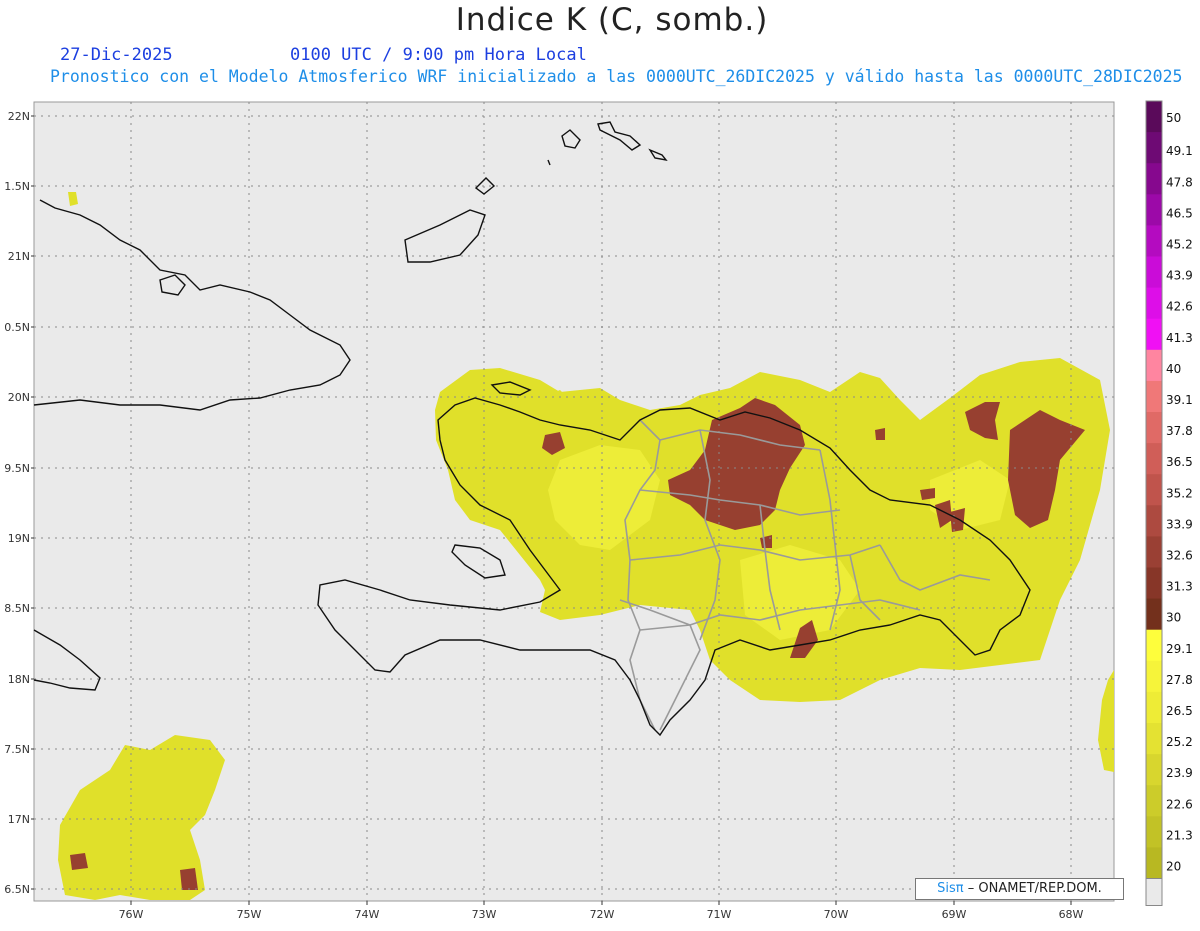  Describe the element at coordinates (17, 749) in the screenshot. I see `lat-label: 7.5N` at that location.